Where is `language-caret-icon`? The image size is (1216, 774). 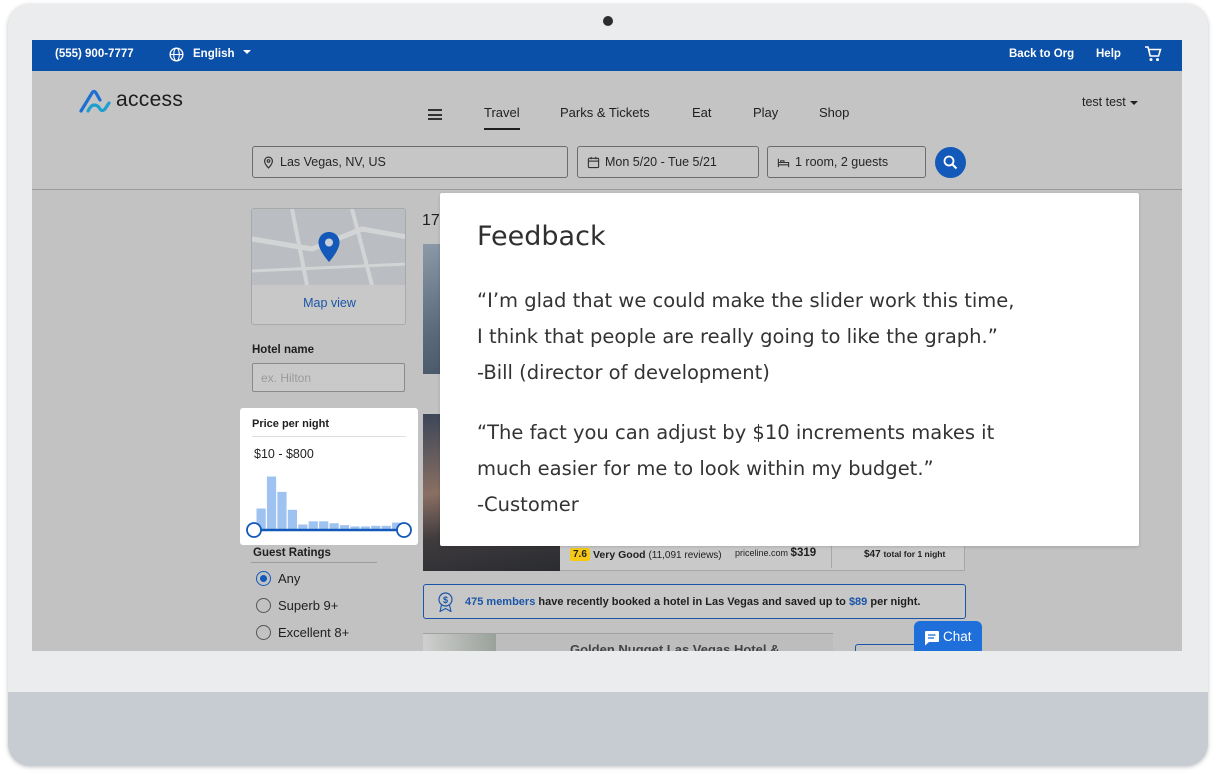 language-caret-icon is located at coordinates (247, 52).